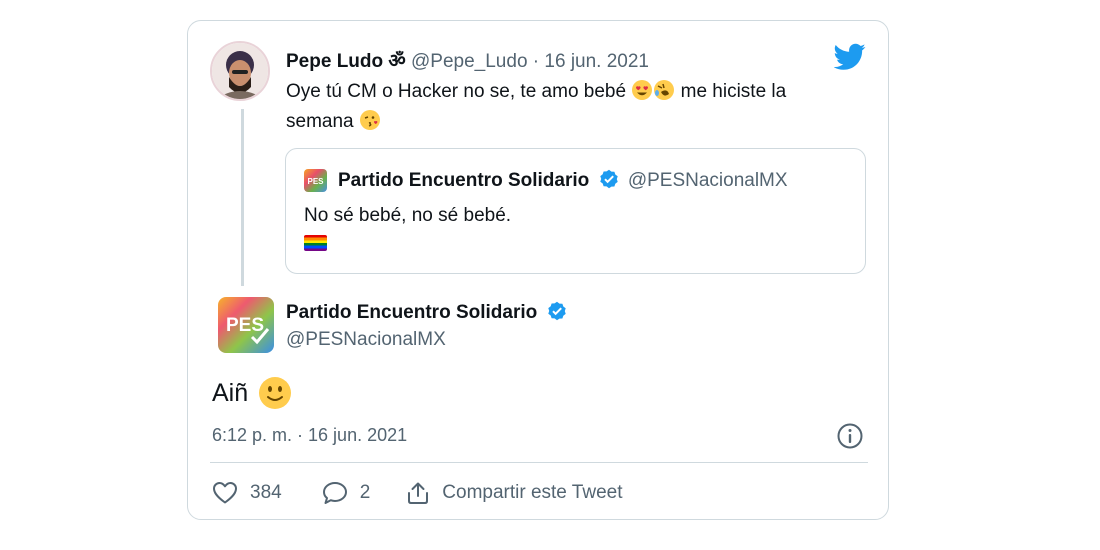 This screenshot has height=550, width=1100. Describe the element at coordinates (850, 436) in the screenshot. I see `info-icon` at that location.